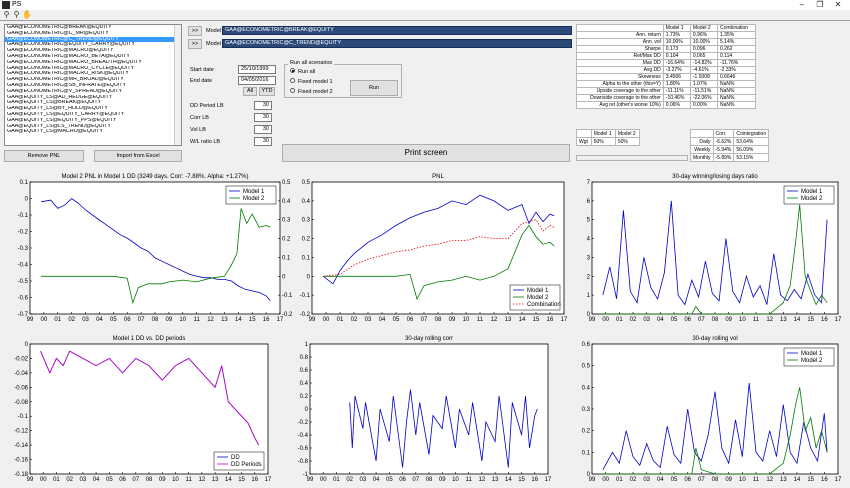  I want to click on y-tick-label: -0.6, so click(303, 449).